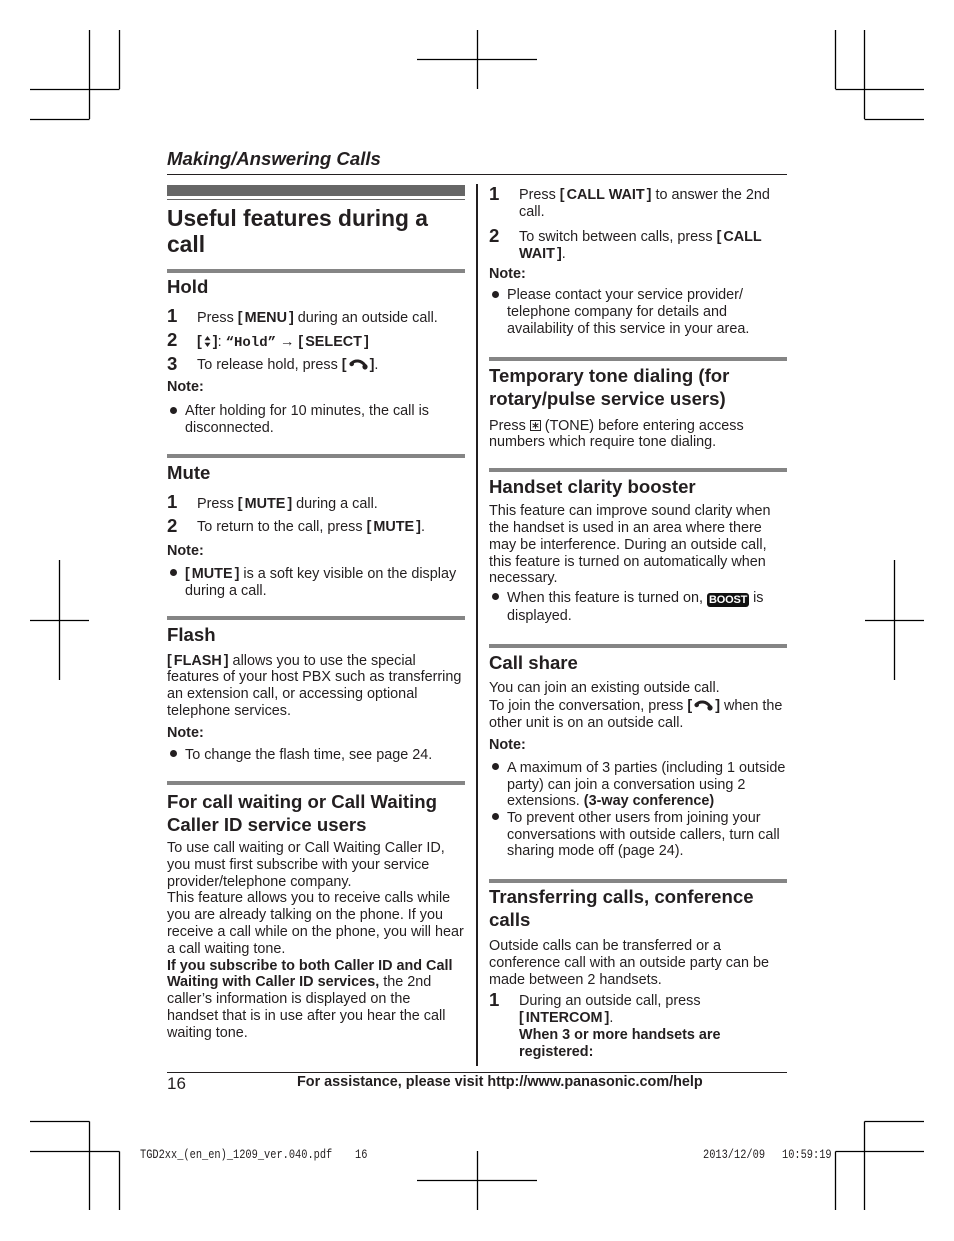  I want to click on select-key: SELECT, so click(333, 342).